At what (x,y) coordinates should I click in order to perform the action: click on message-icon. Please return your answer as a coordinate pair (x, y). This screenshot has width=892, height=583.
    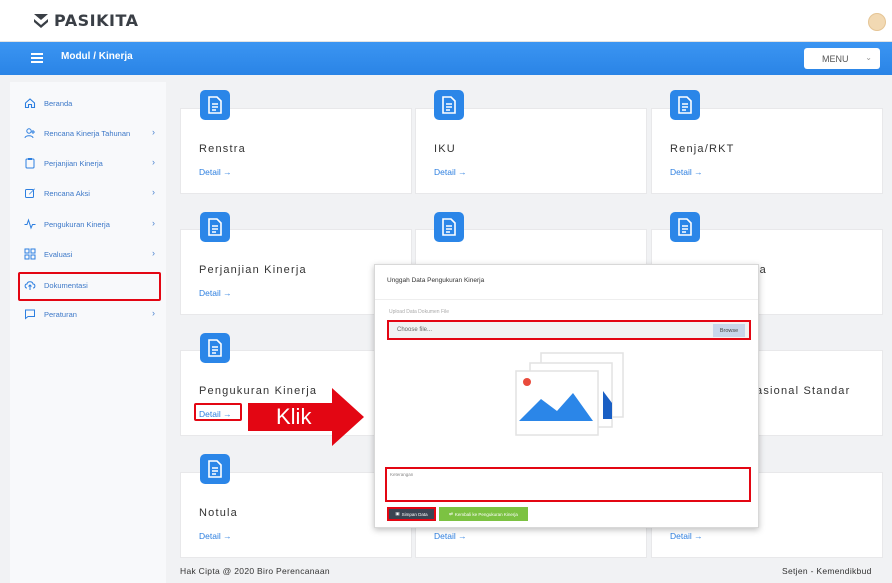
    Looking at the image, I should click on (30, 314).